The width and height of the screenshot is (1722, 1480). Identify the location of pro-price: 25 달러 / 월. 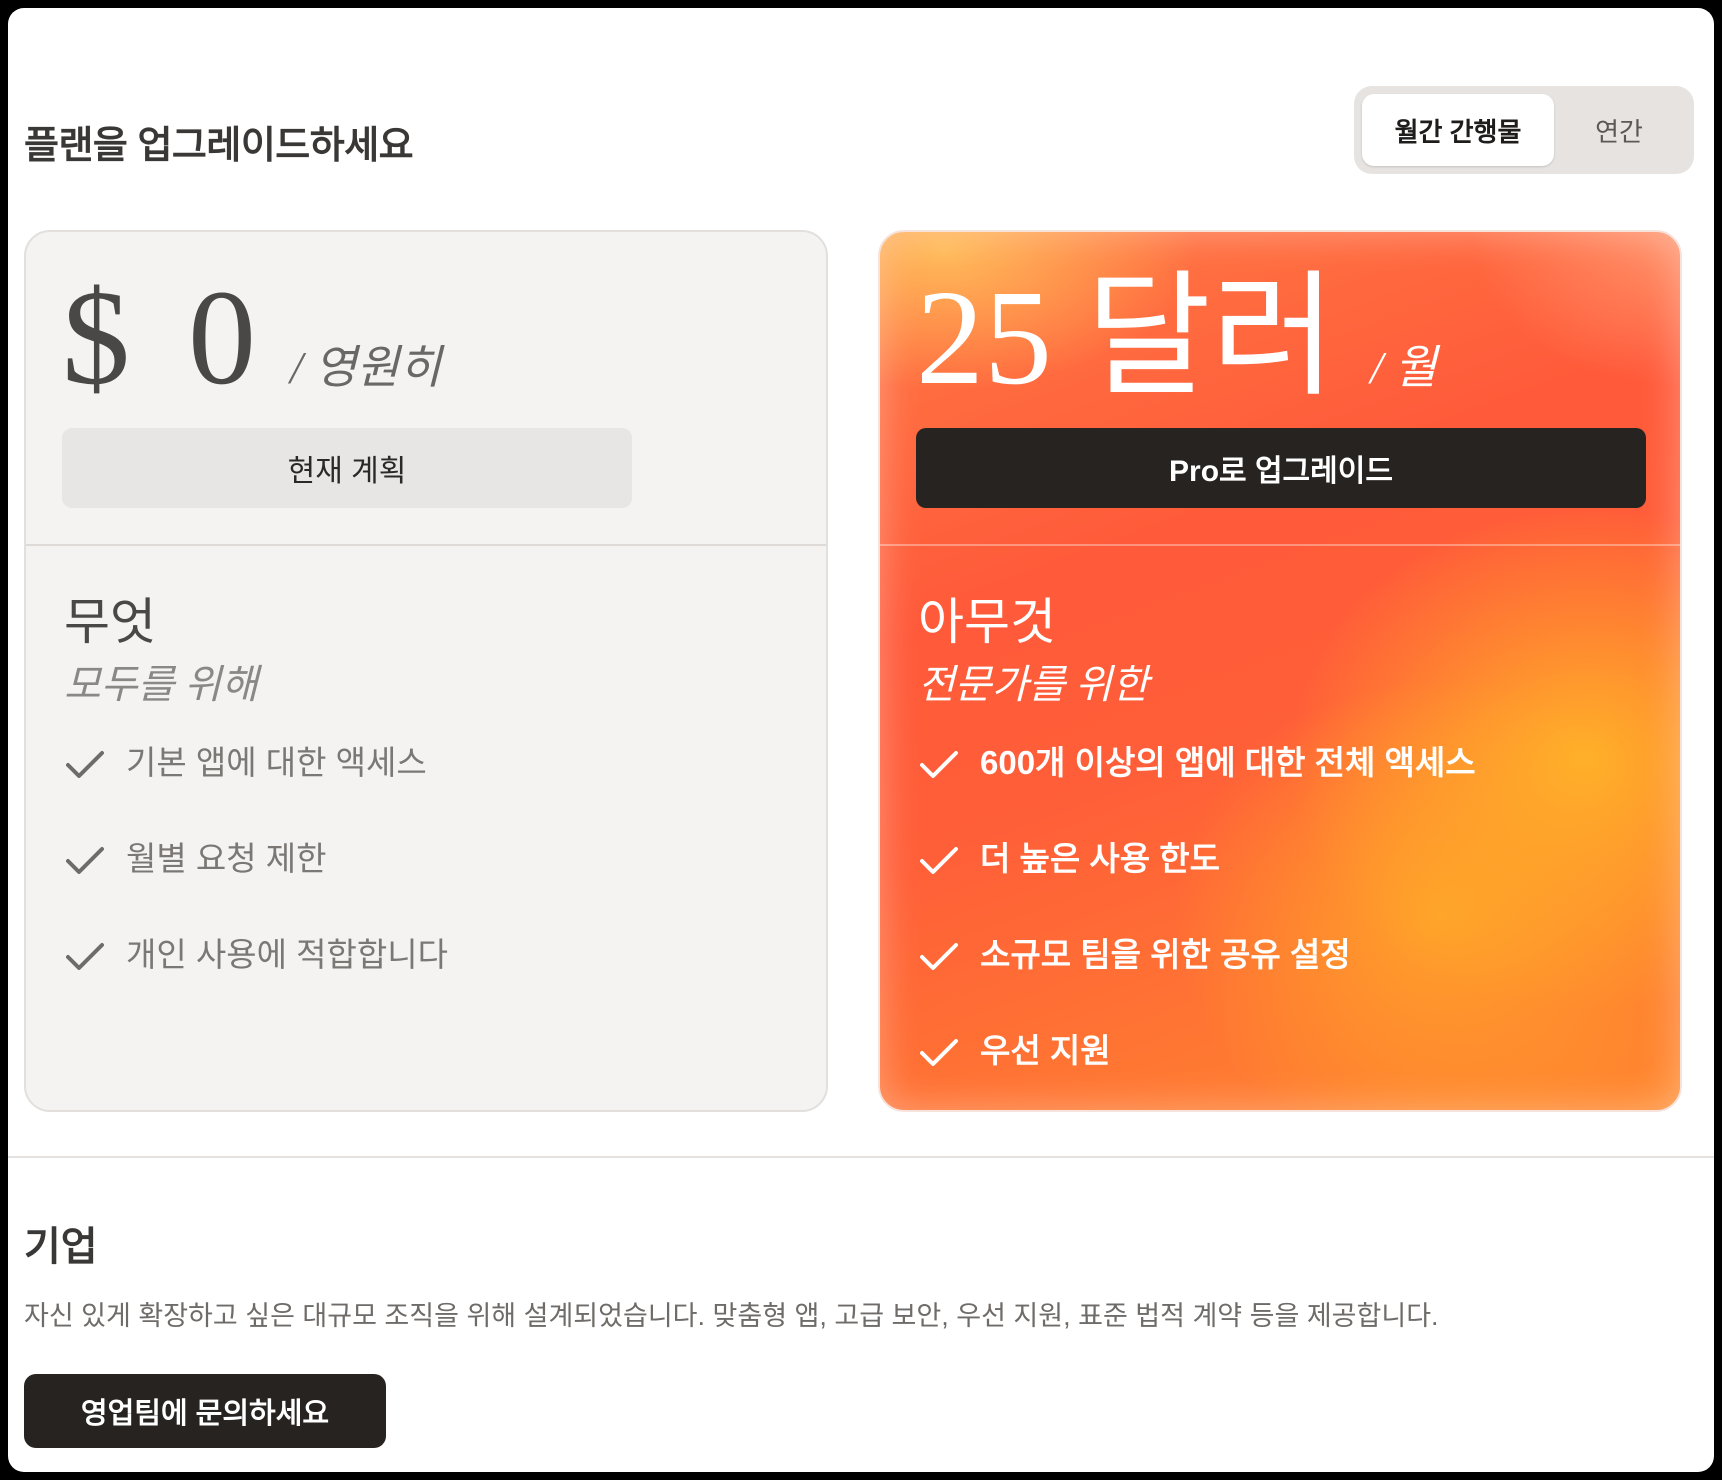
(1176, 338).